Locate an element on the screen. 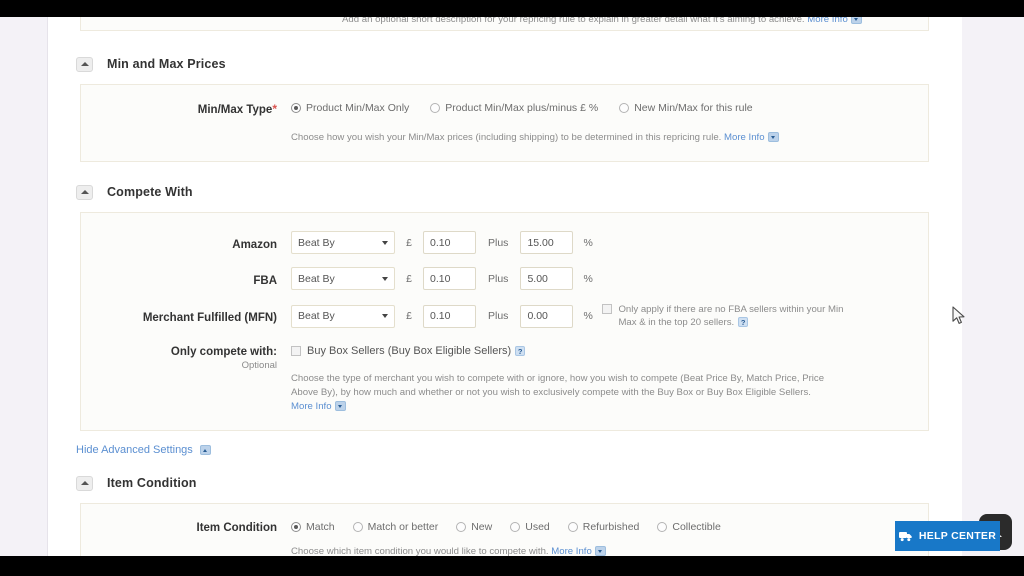 The height and width of the screenshot is (576, 1024). page-left-margin is located at coordinates (24, 286).